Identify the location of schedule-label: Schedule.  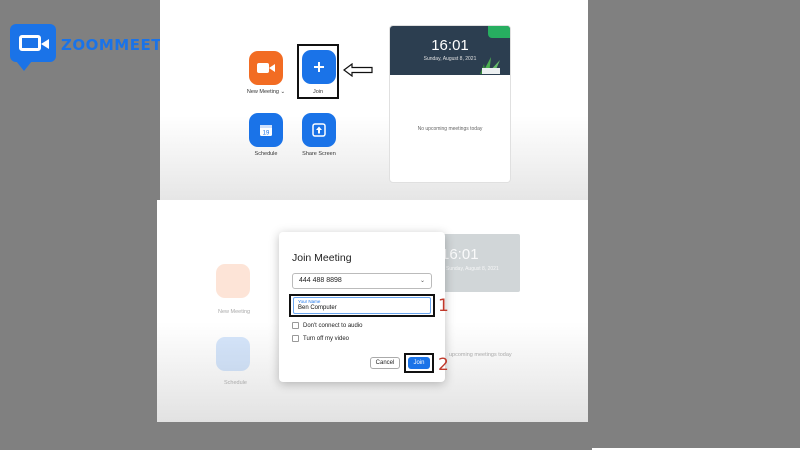
(266, 154).